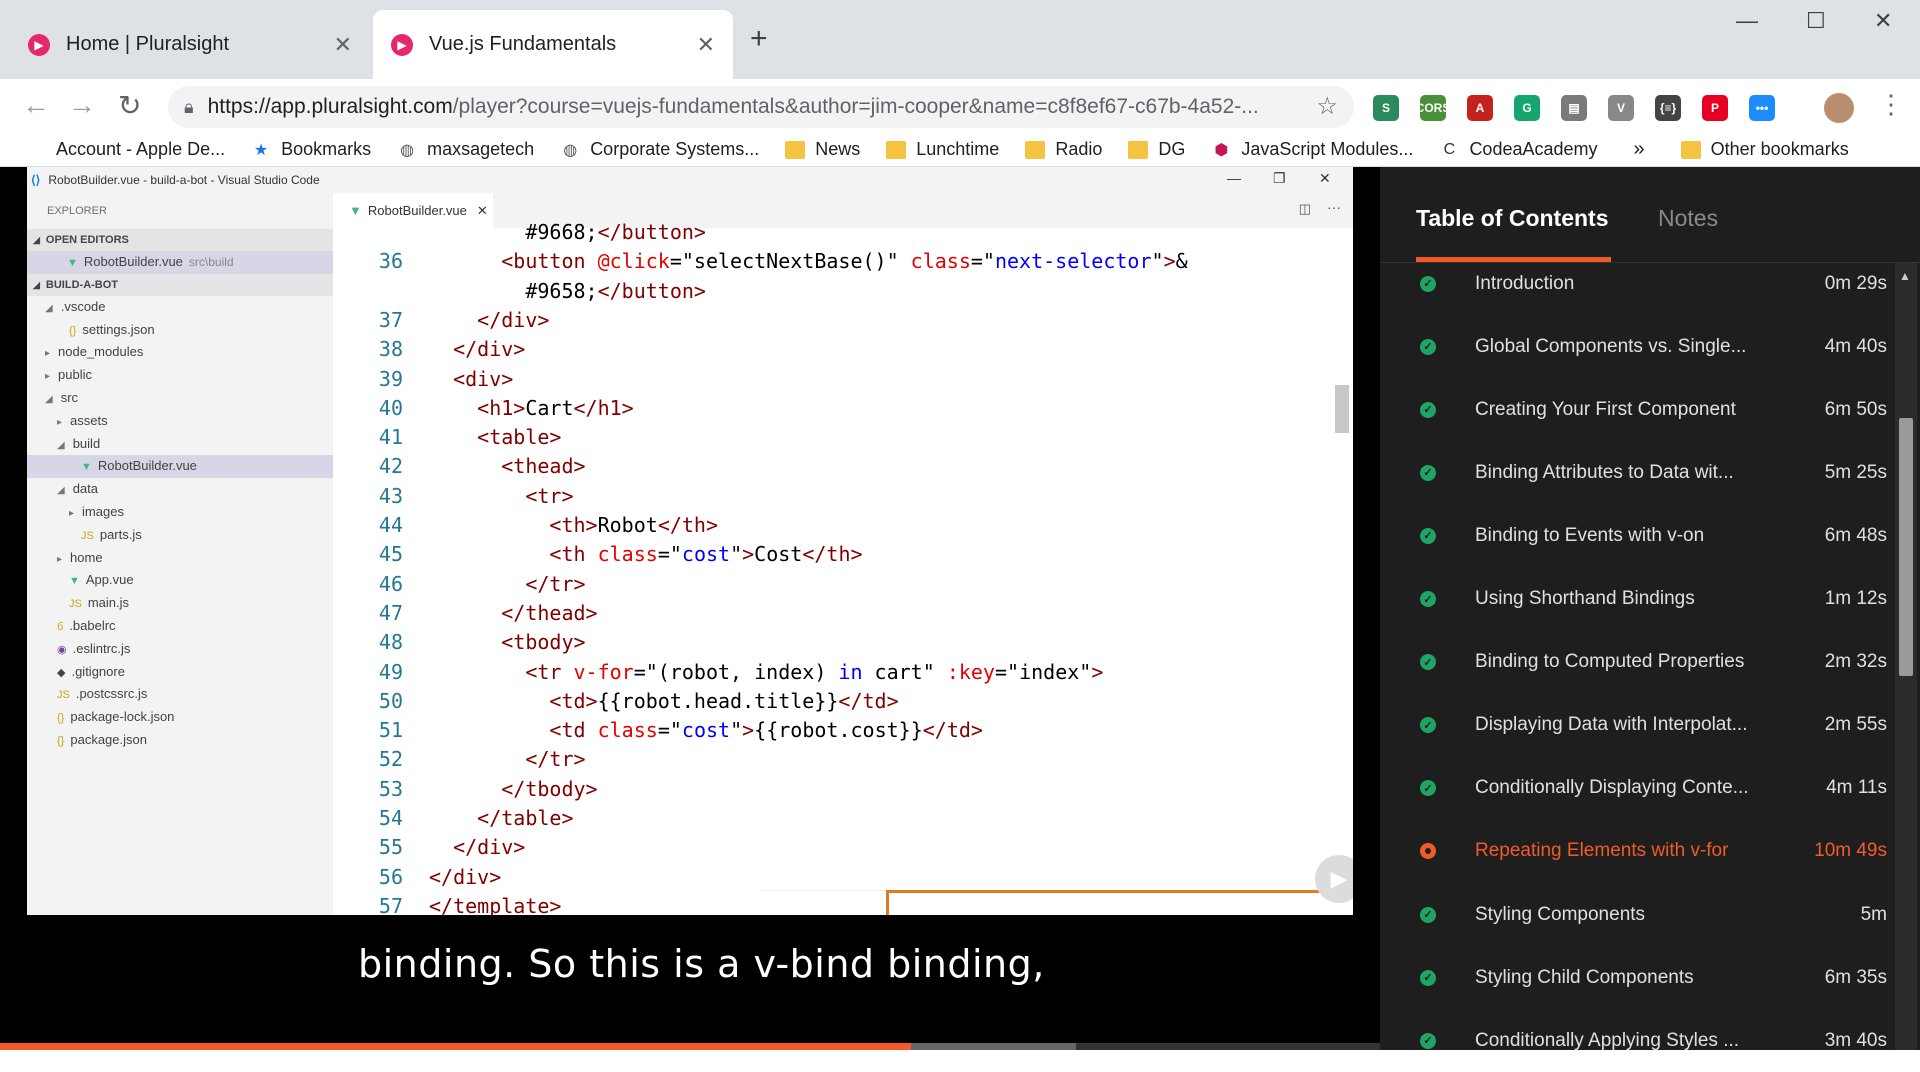 The image size is (1920, 1072). Describe the element at coordinates (1637, 599) in the screenshot. I see `toc-item: ✓ Using Shorthand Bindings 1m 12s` at that location.